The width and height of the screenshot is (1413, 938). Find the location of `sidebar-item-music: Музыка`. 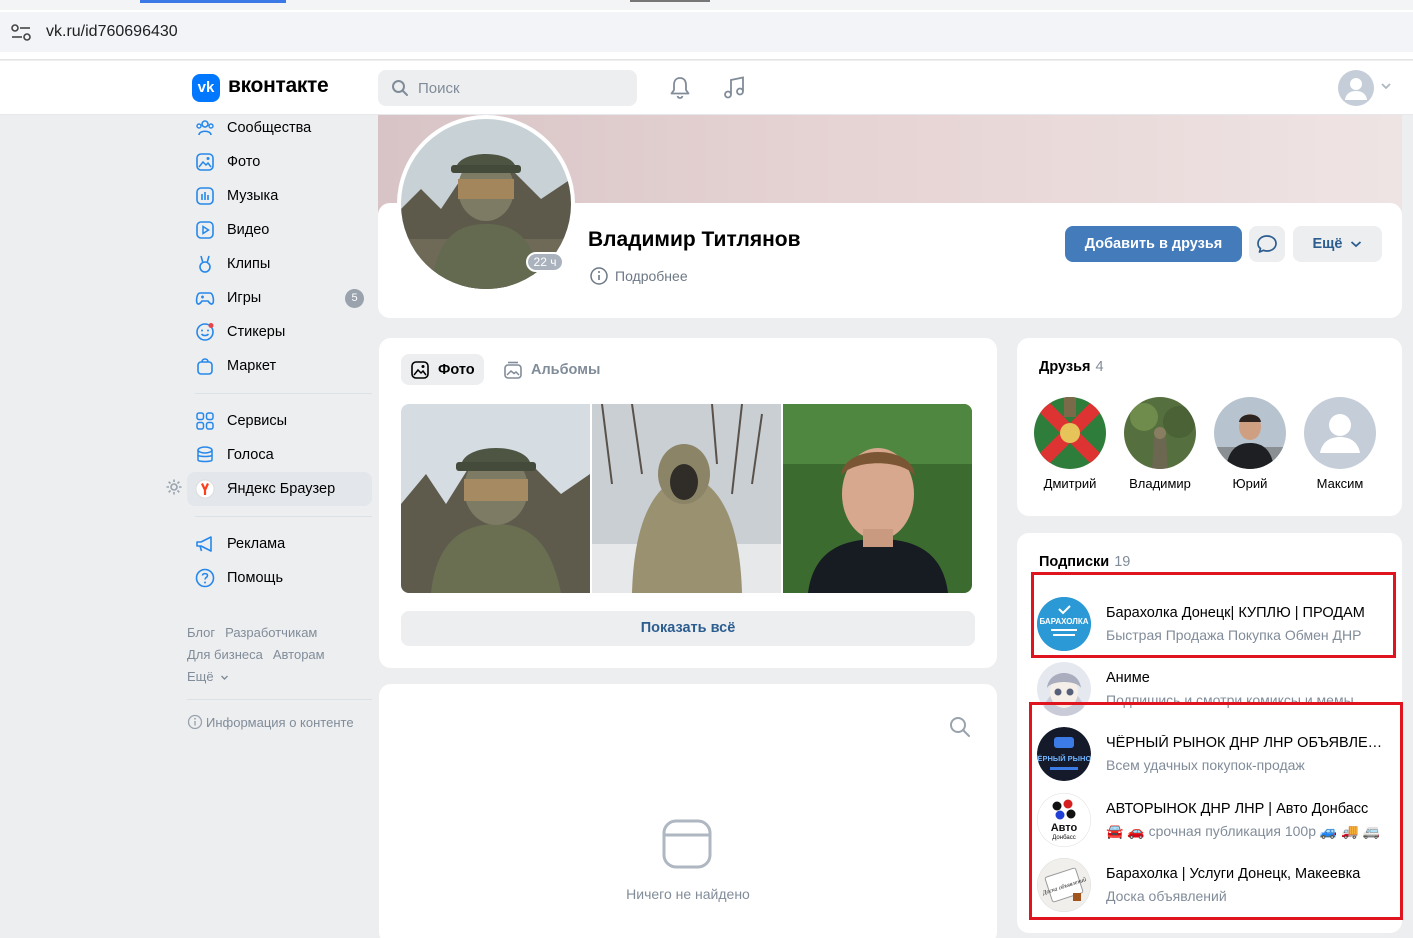

sidebar-item-music: Музыка is located at coordinates (279, 196).